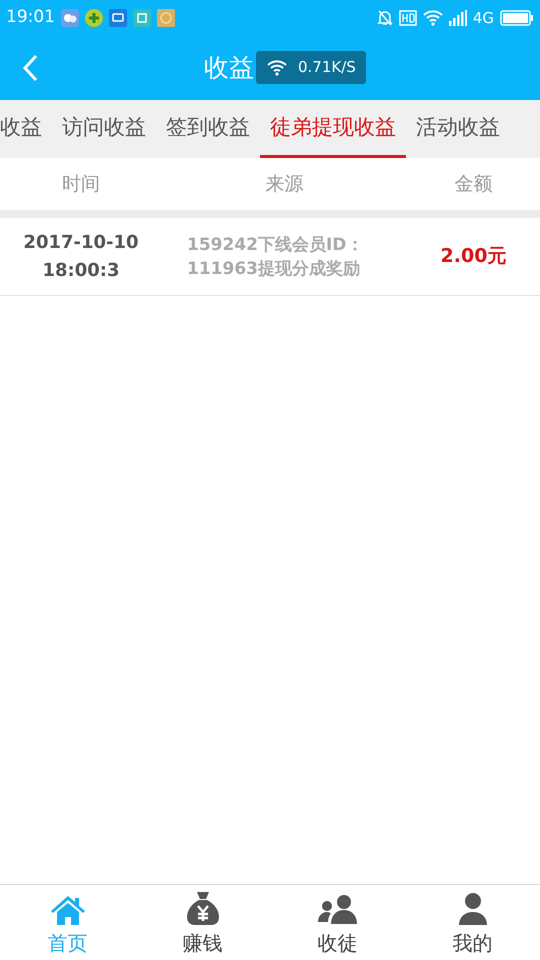  What do you see at coordinates (81, 256) in the screenshot?
I see `time-cell-text: 2017-10-10 18:00:3` at bounding box center [81, 256].